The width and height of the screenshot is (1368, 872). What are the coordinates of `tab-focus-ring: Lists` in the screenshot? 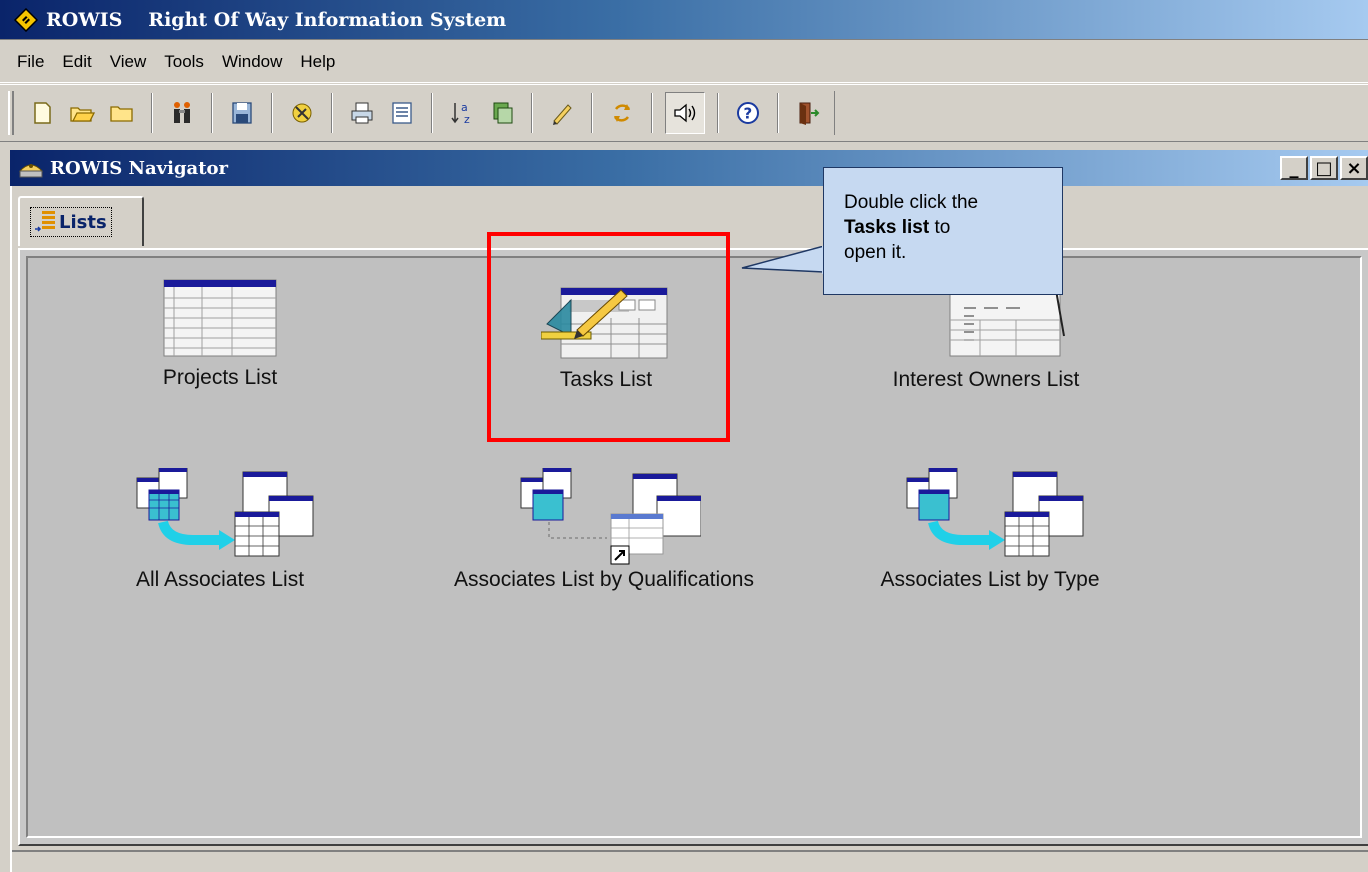 It's located at (71, 222).